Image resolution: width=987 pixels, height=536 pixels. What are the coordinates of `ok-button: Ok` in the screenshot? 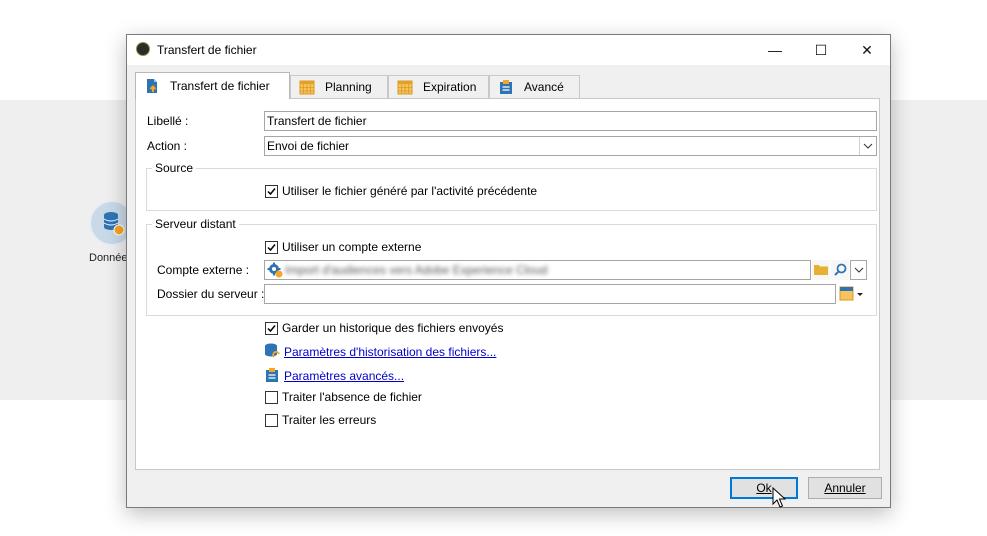 It's located at (764, 488).